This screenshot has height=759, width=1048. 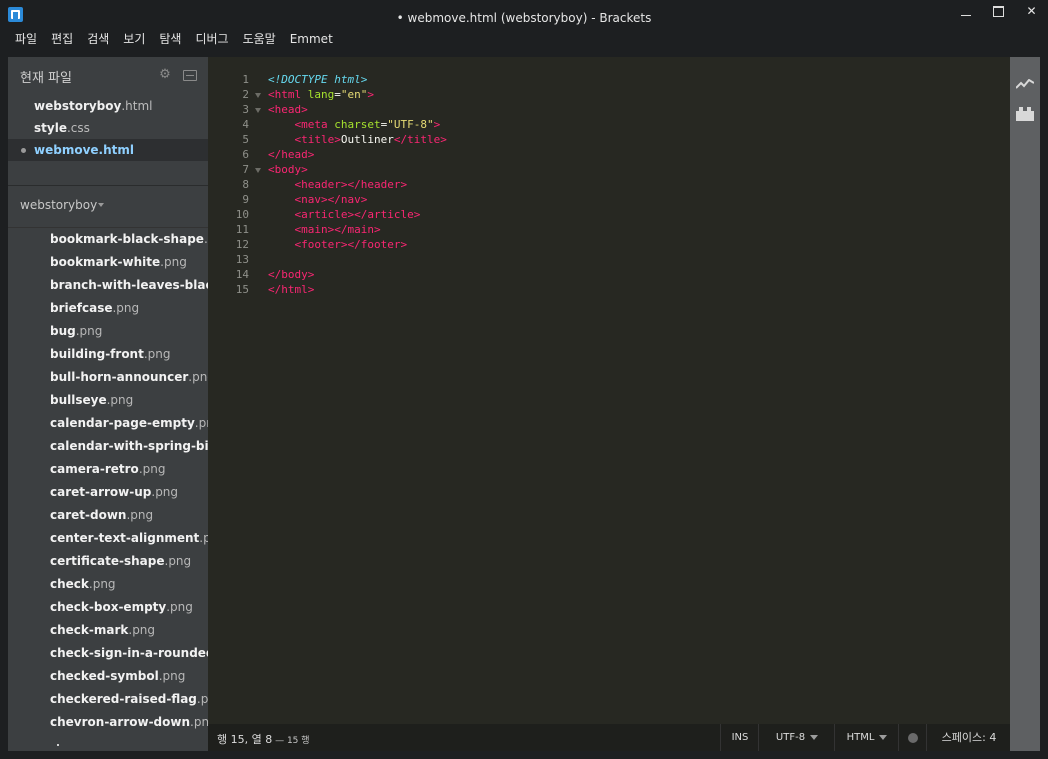 I want to click on file-tree-item: center-text-alignment.png, so click(x=108, y=538).